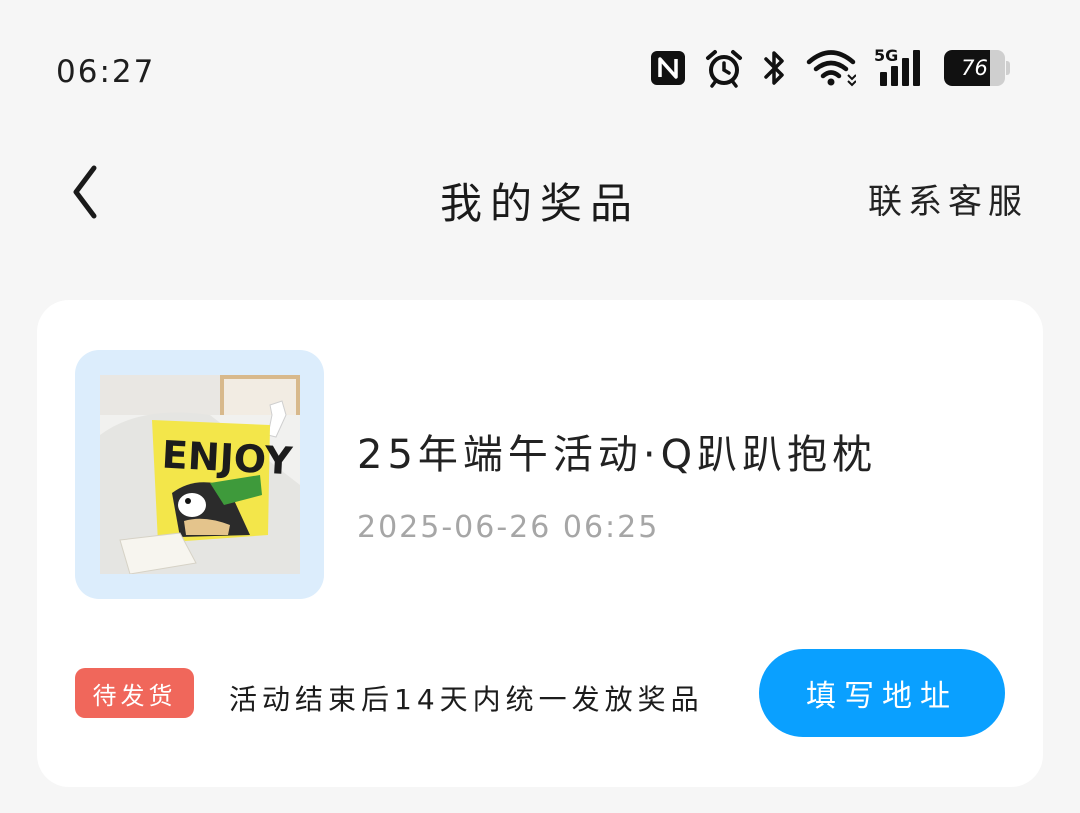 The width and height of the screenshot is (1080, 813). What do you see at coordinates (226, 458) in the screenshot?
I see `prize-image-text: ENJOY` at bounding box center [226, 458].